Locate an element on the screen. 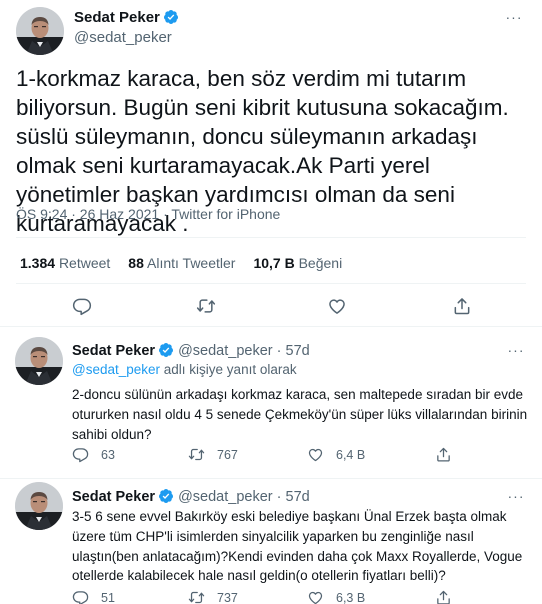 This screenshot has height=604, width=542. like-button: 6,4 B is located at coordinates (336, 454).